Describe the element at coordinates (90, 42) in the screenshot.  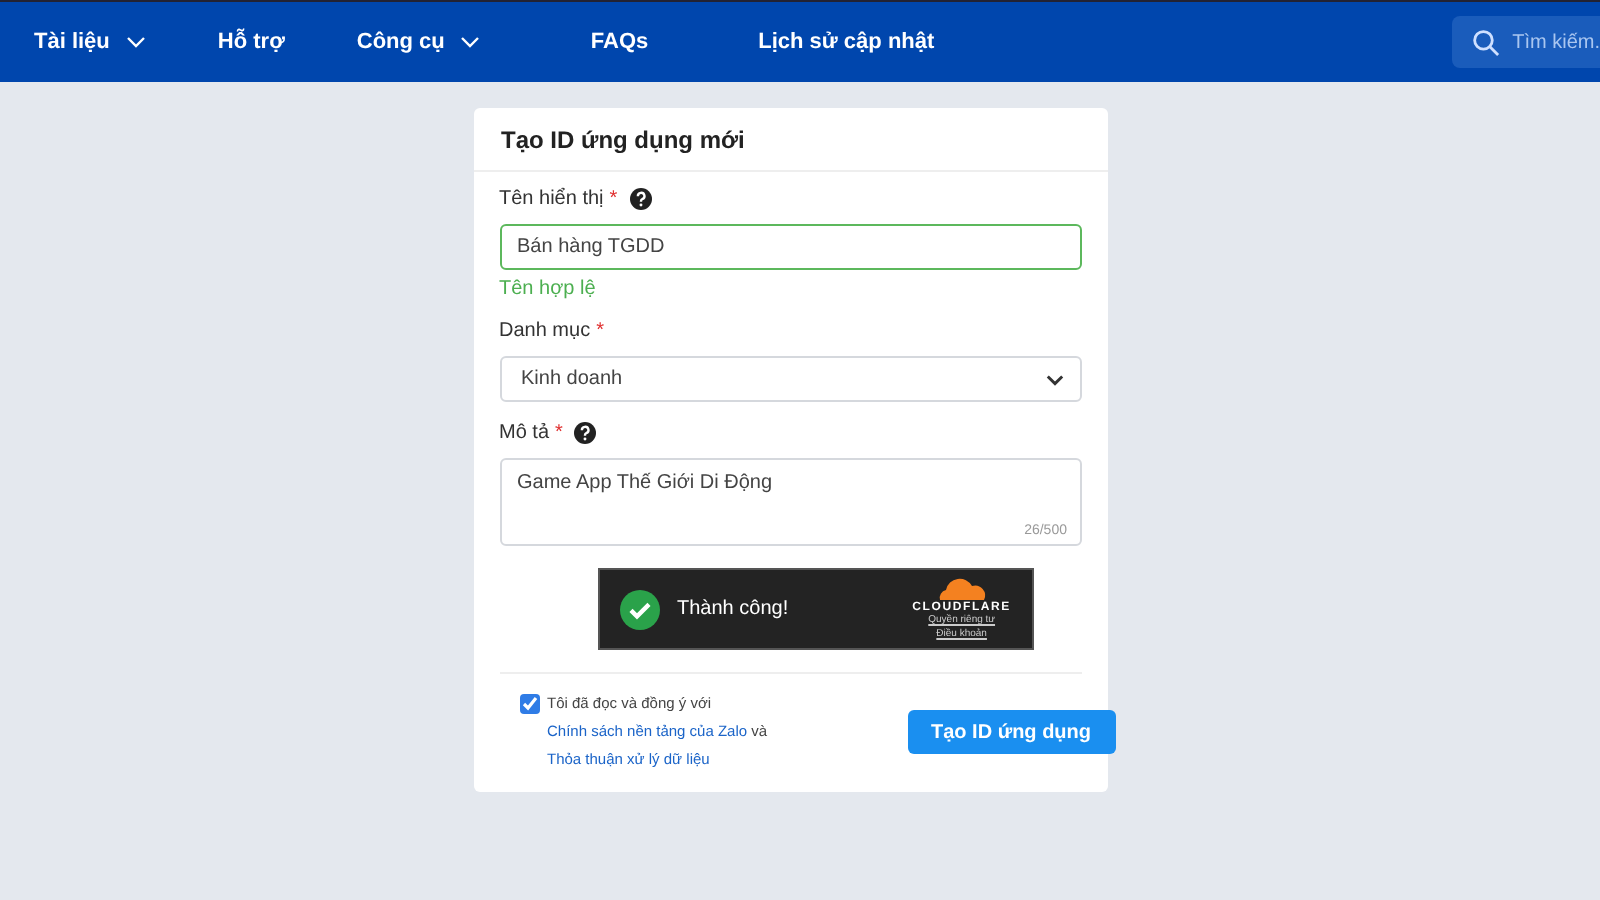
I see `nav-link: Tài liệu` at that location.